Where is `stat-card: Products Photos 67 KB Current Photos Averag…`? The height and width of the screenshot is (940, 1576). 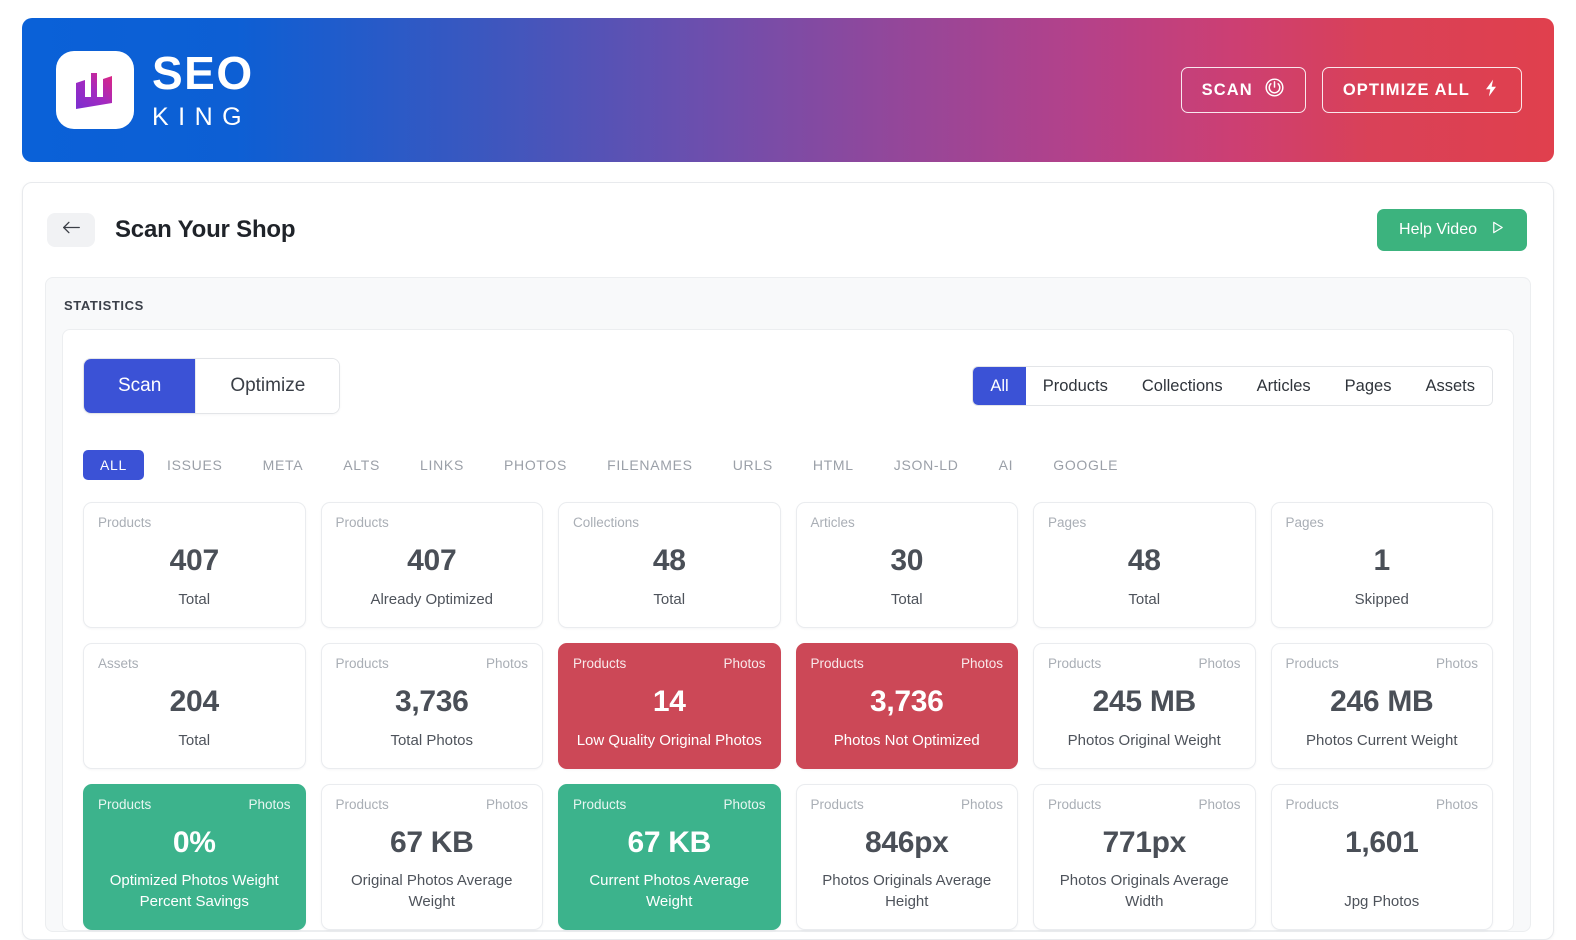 stat-card: Products Photos 67 KB Current Photos Averag… is located at coordinates (669, 857).